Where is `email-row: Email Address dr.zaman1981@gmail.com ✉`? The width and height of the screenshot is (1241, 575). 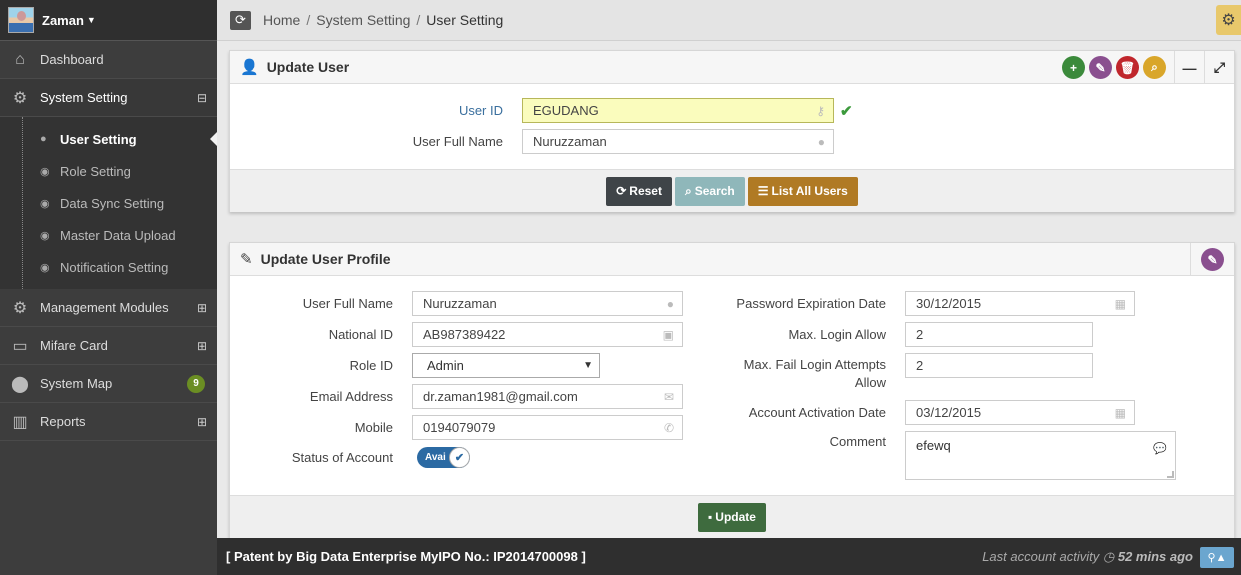 email-row: Email Address dr.zaman1981@gmail.com ✉ is located at coordinates (456, 396).